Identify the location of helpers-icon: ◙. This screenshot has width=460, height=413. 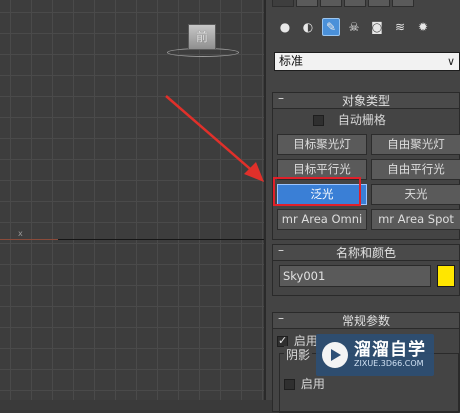
(377, 27).